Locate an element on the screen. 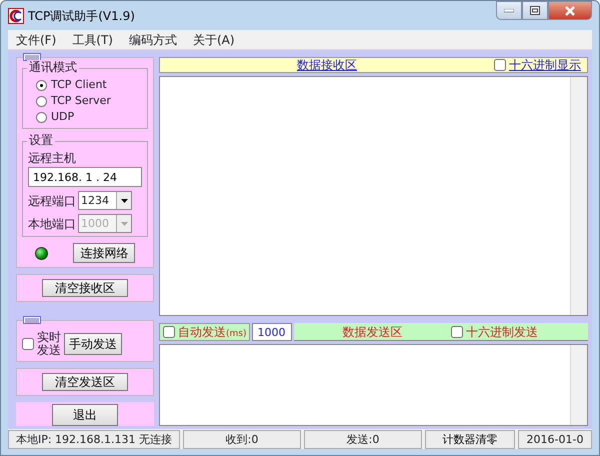  host-input-field: 192.168. 1 . 24 is located at coordinates (85, 177).